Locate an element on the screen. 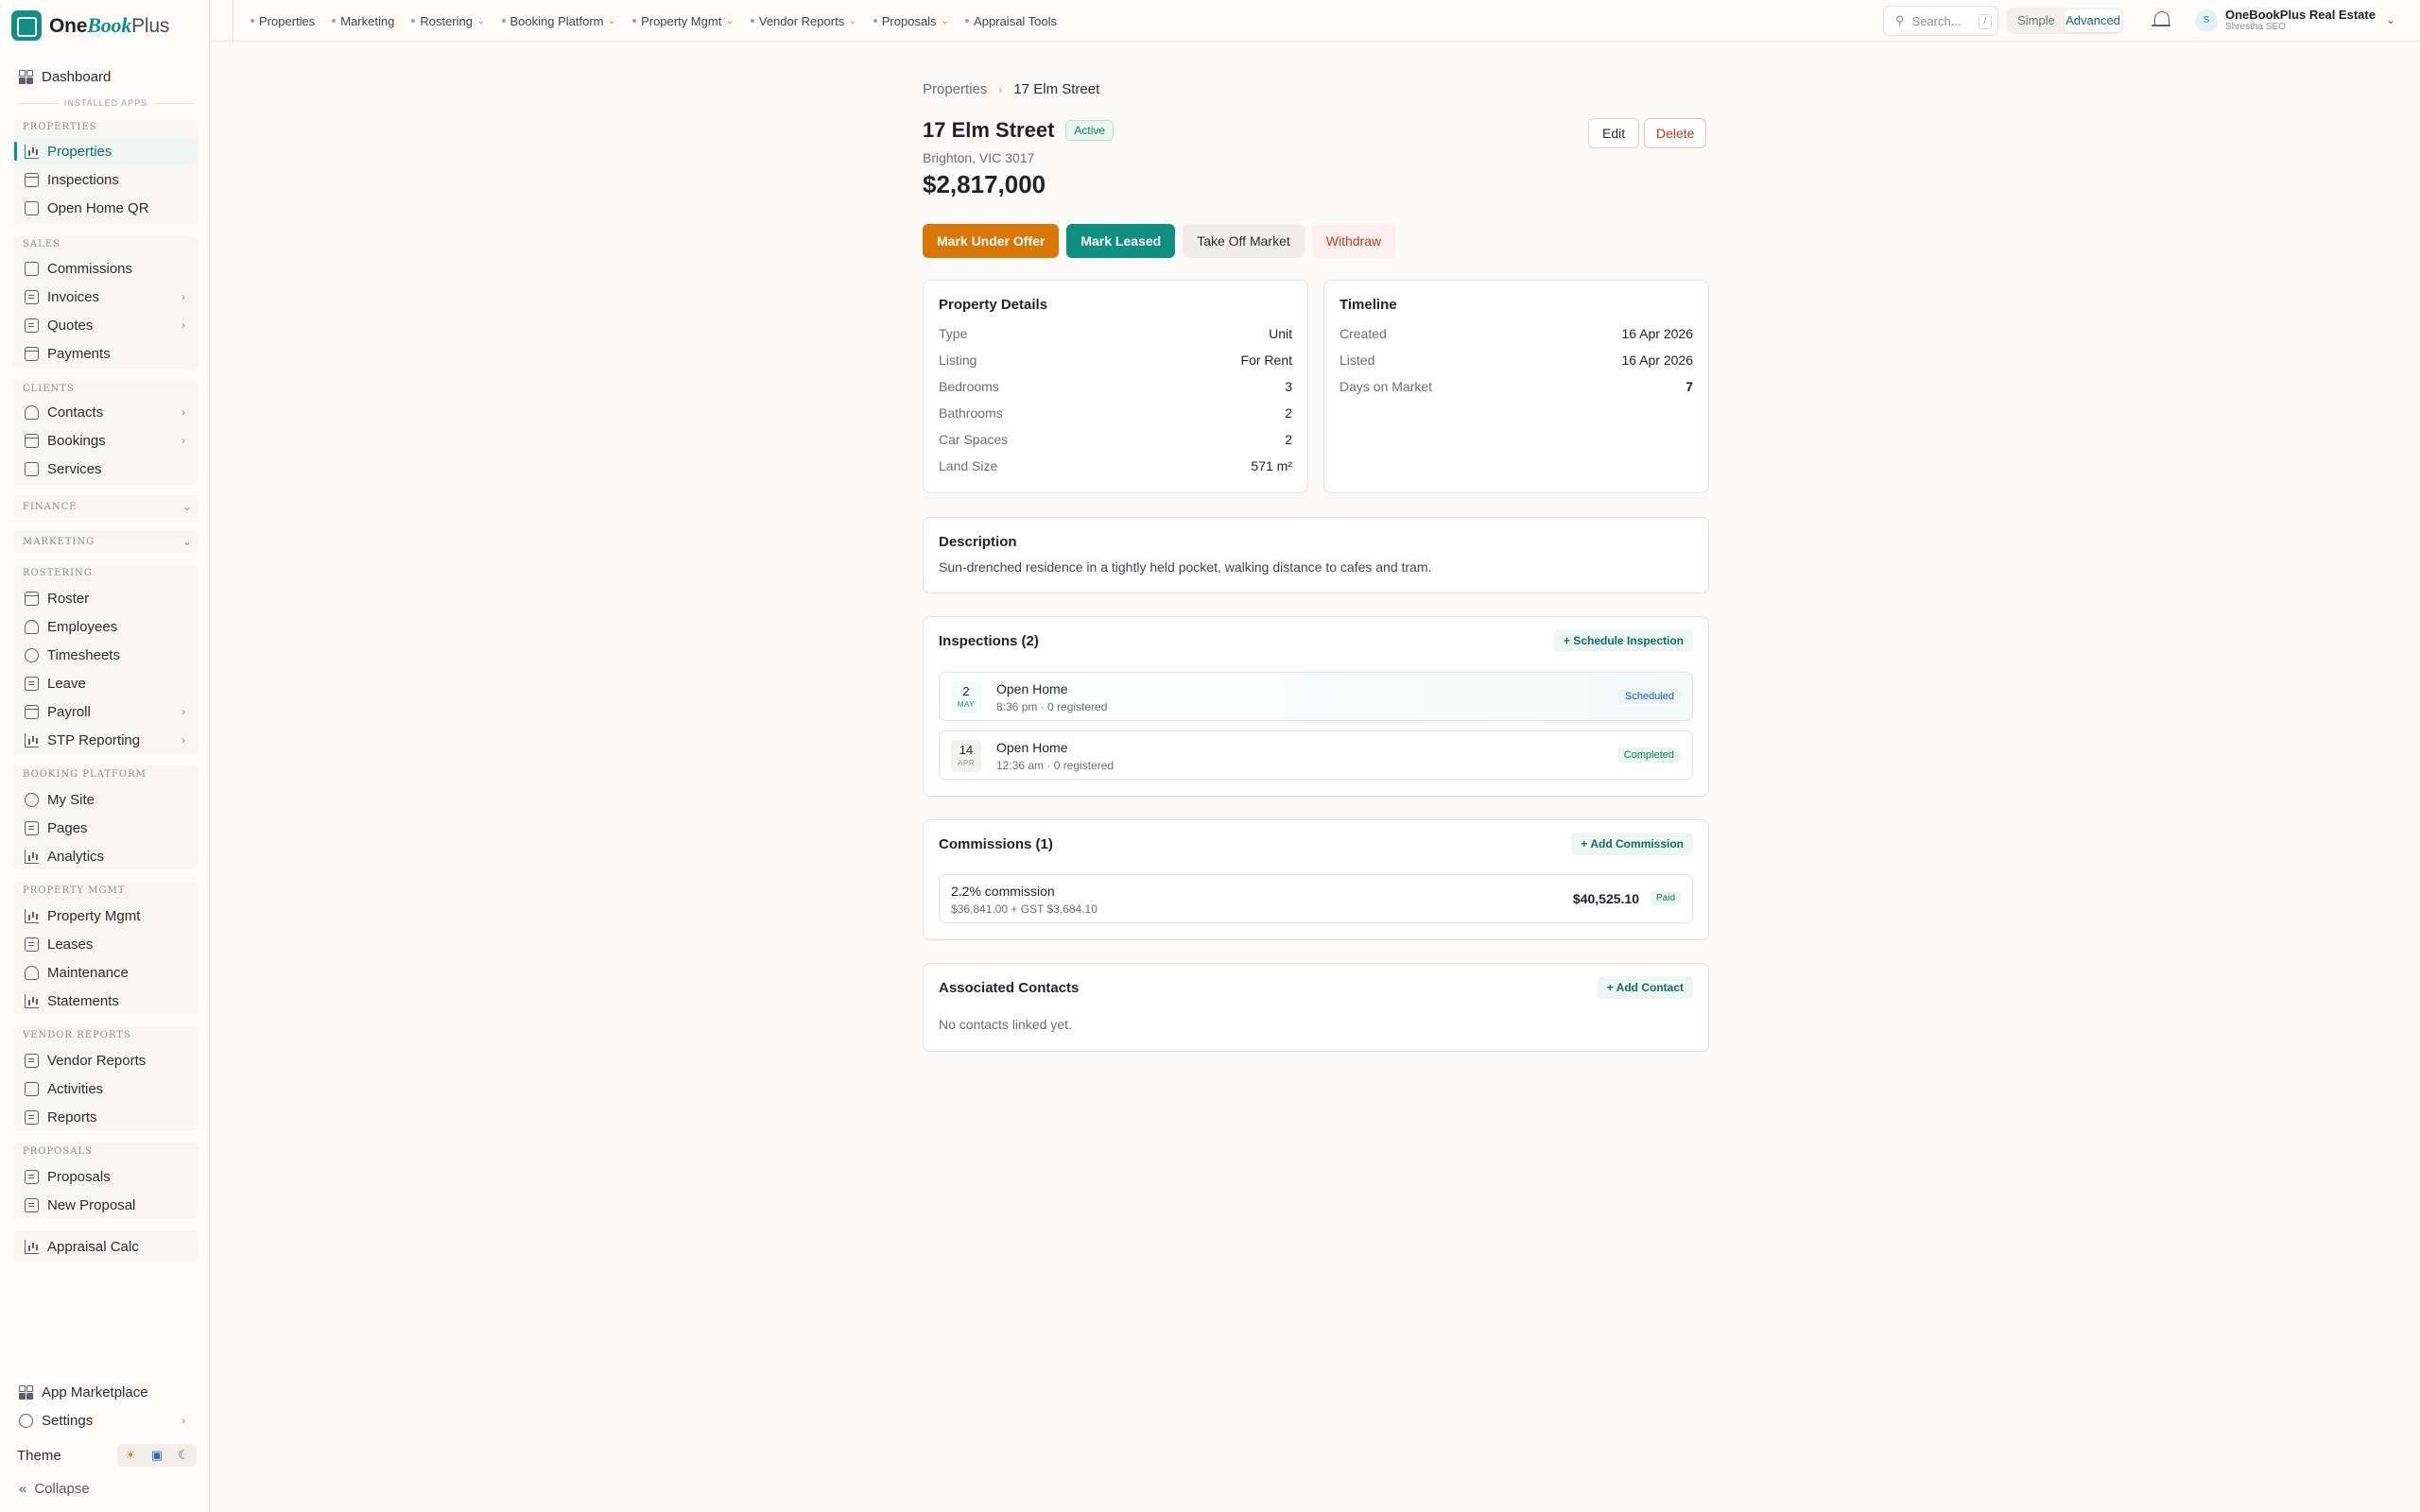  mode-simple: Simple is located at coordinates (2036, 20).